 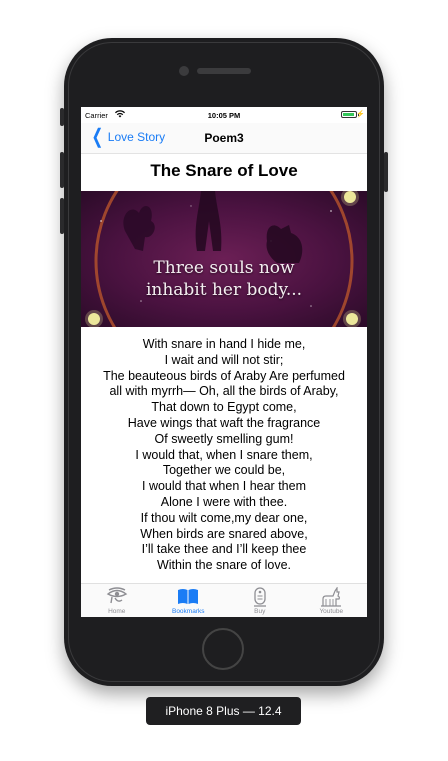 What do you see at coordinates (223, 711) in the screenshot?
I see `simulator-device-label: iPhone 8 Plus — 12.4` at bounding box center [223, 711].